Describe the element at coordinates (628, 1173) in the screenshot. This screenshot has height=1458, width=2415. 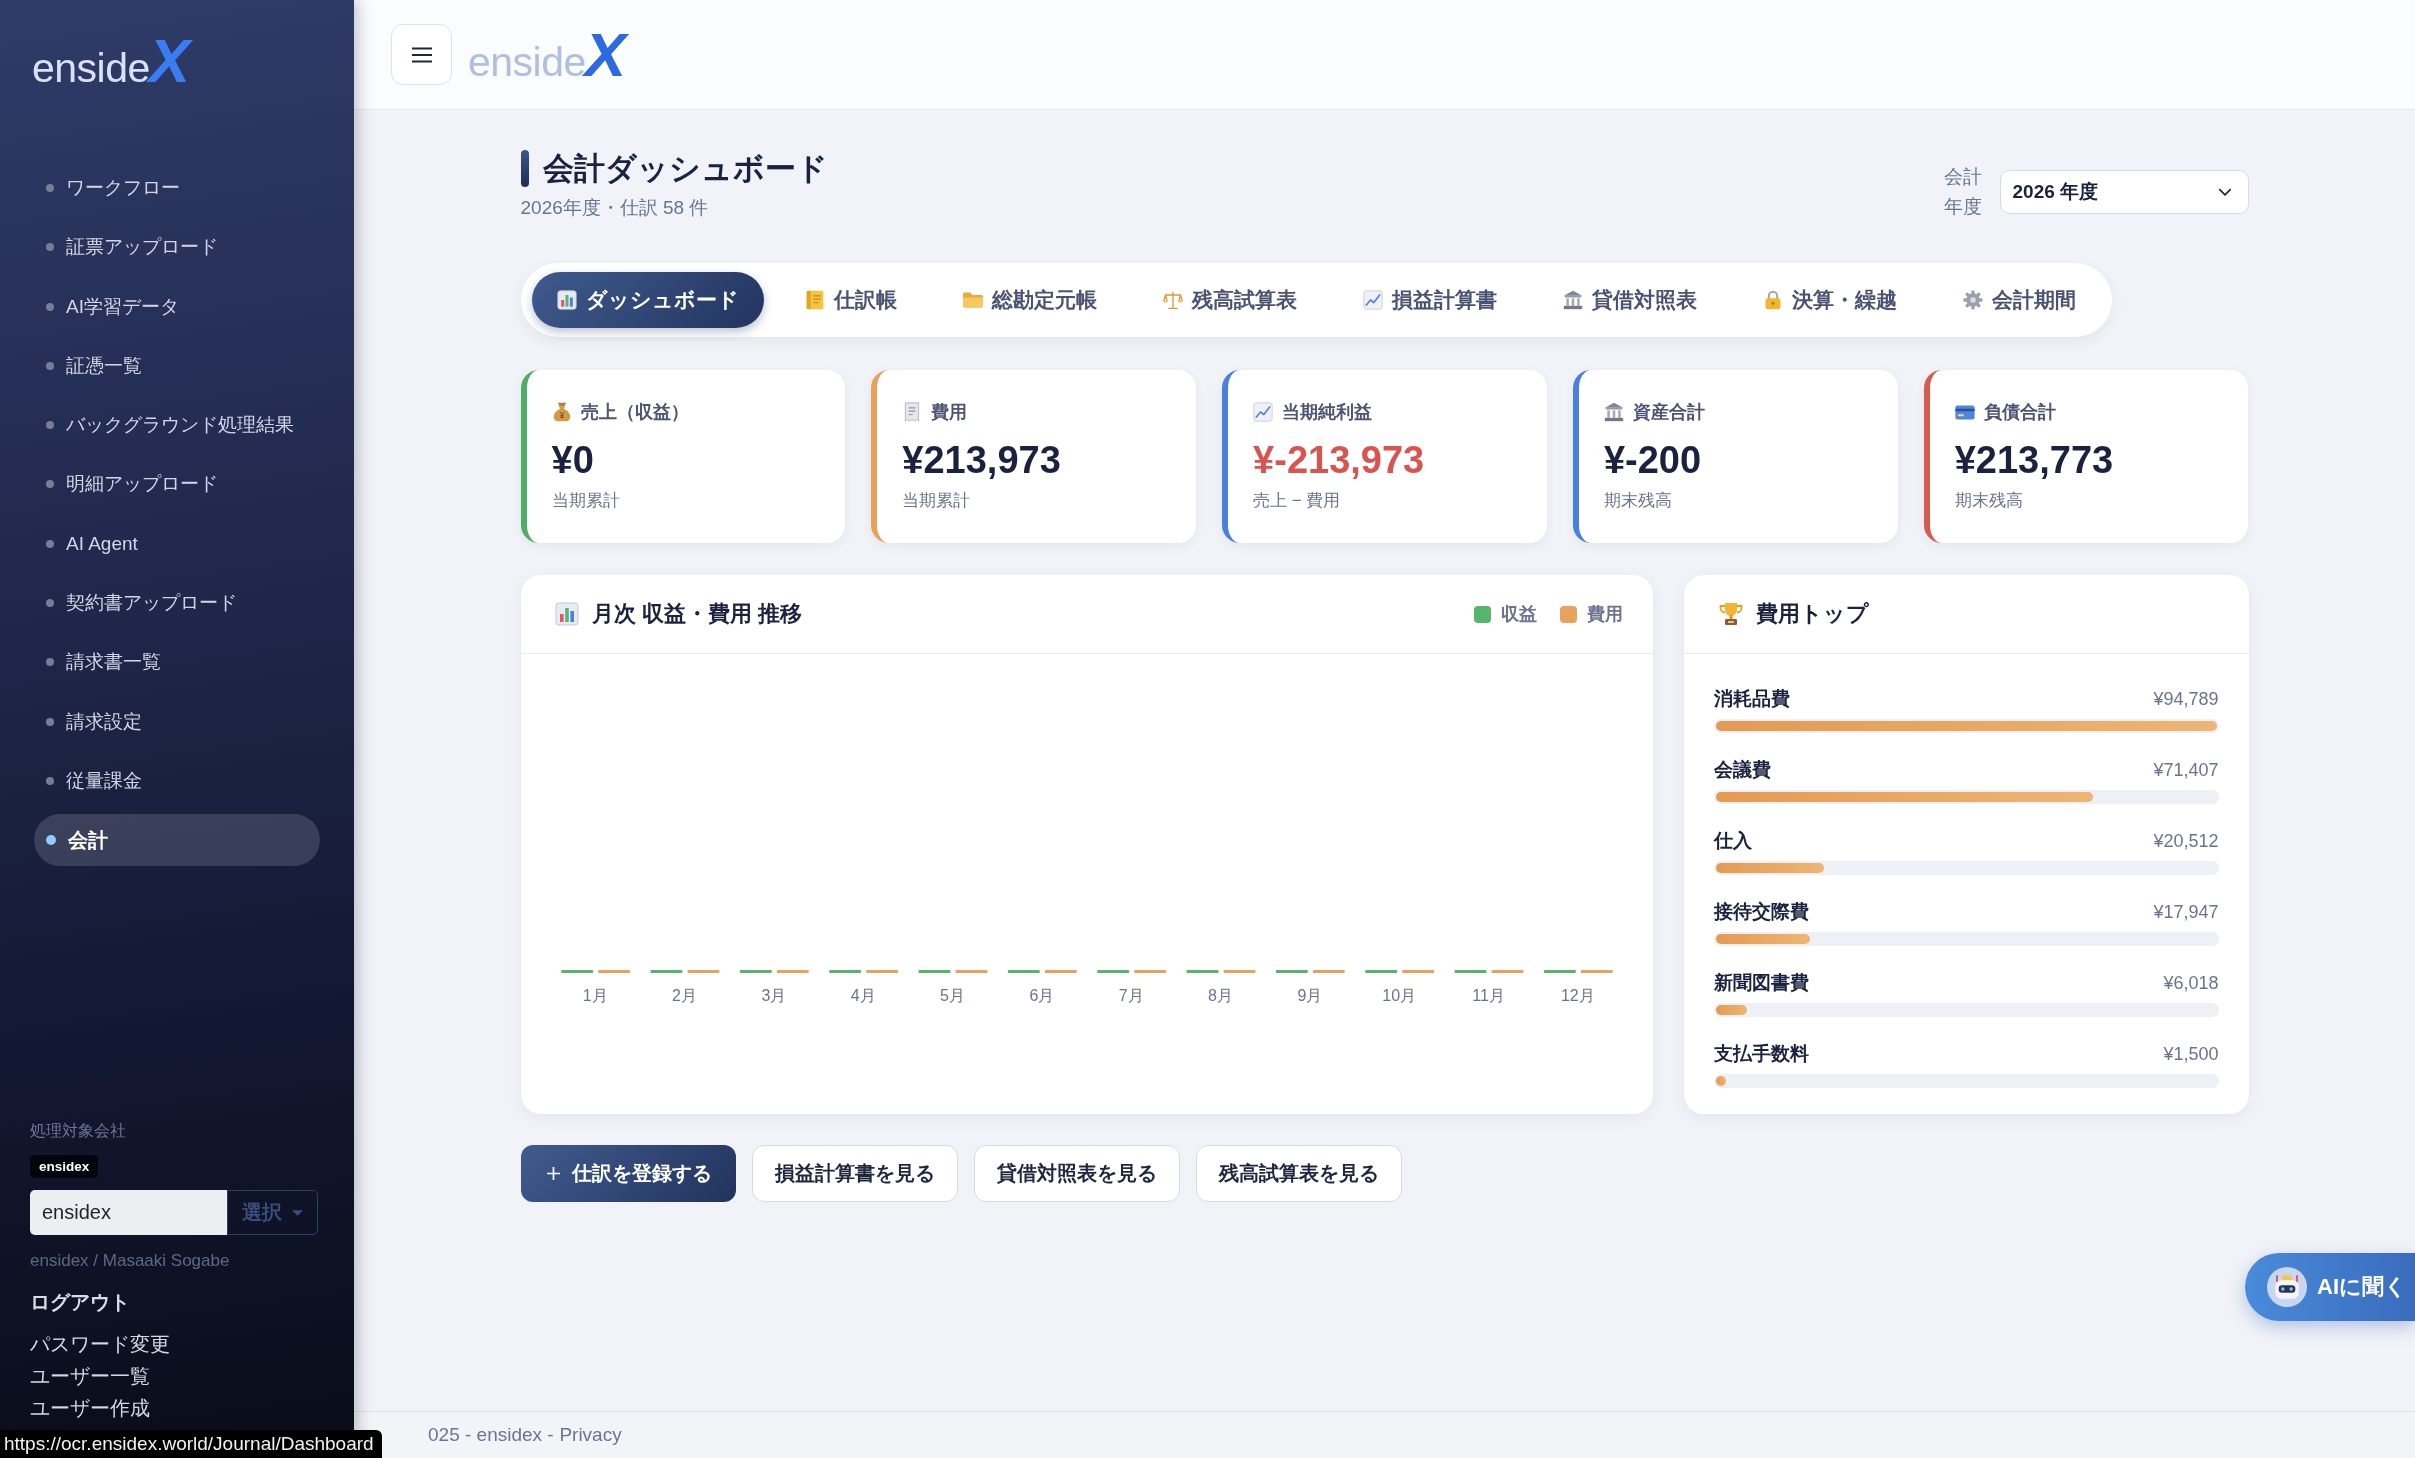
I see `add-button: 仕訳を登録する` at that location.